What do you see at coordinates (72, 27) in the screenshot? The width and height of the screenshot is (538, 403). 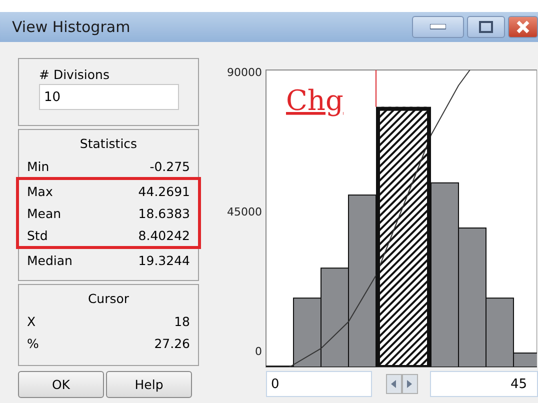 I see `window-title: View Histogram` at bounding box center [72, 27].